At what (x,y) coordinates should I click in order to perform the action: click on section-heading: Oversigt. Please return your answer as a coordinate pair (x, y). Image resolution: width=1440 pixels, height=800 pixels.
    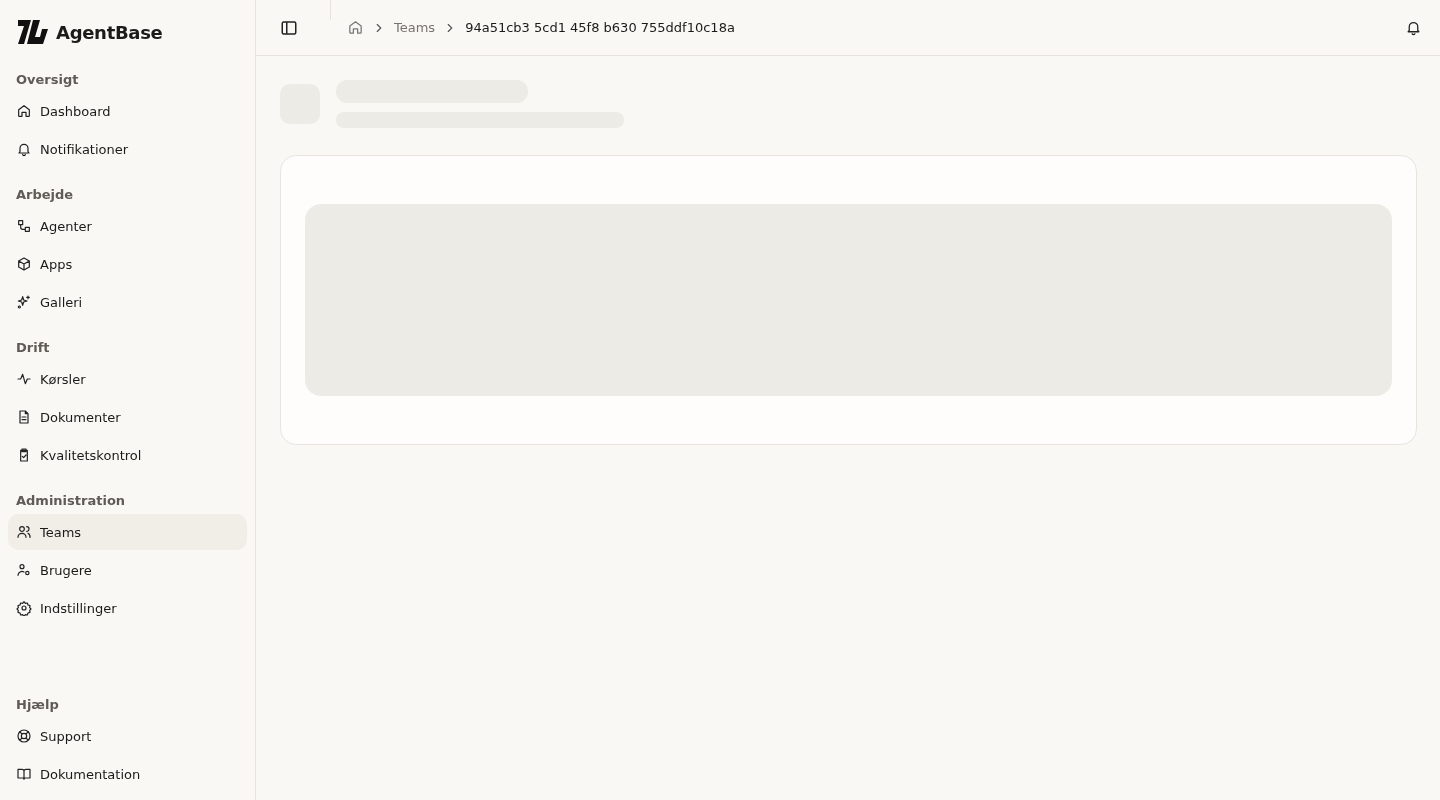
    Looking at the image, I should click on (47, 80).